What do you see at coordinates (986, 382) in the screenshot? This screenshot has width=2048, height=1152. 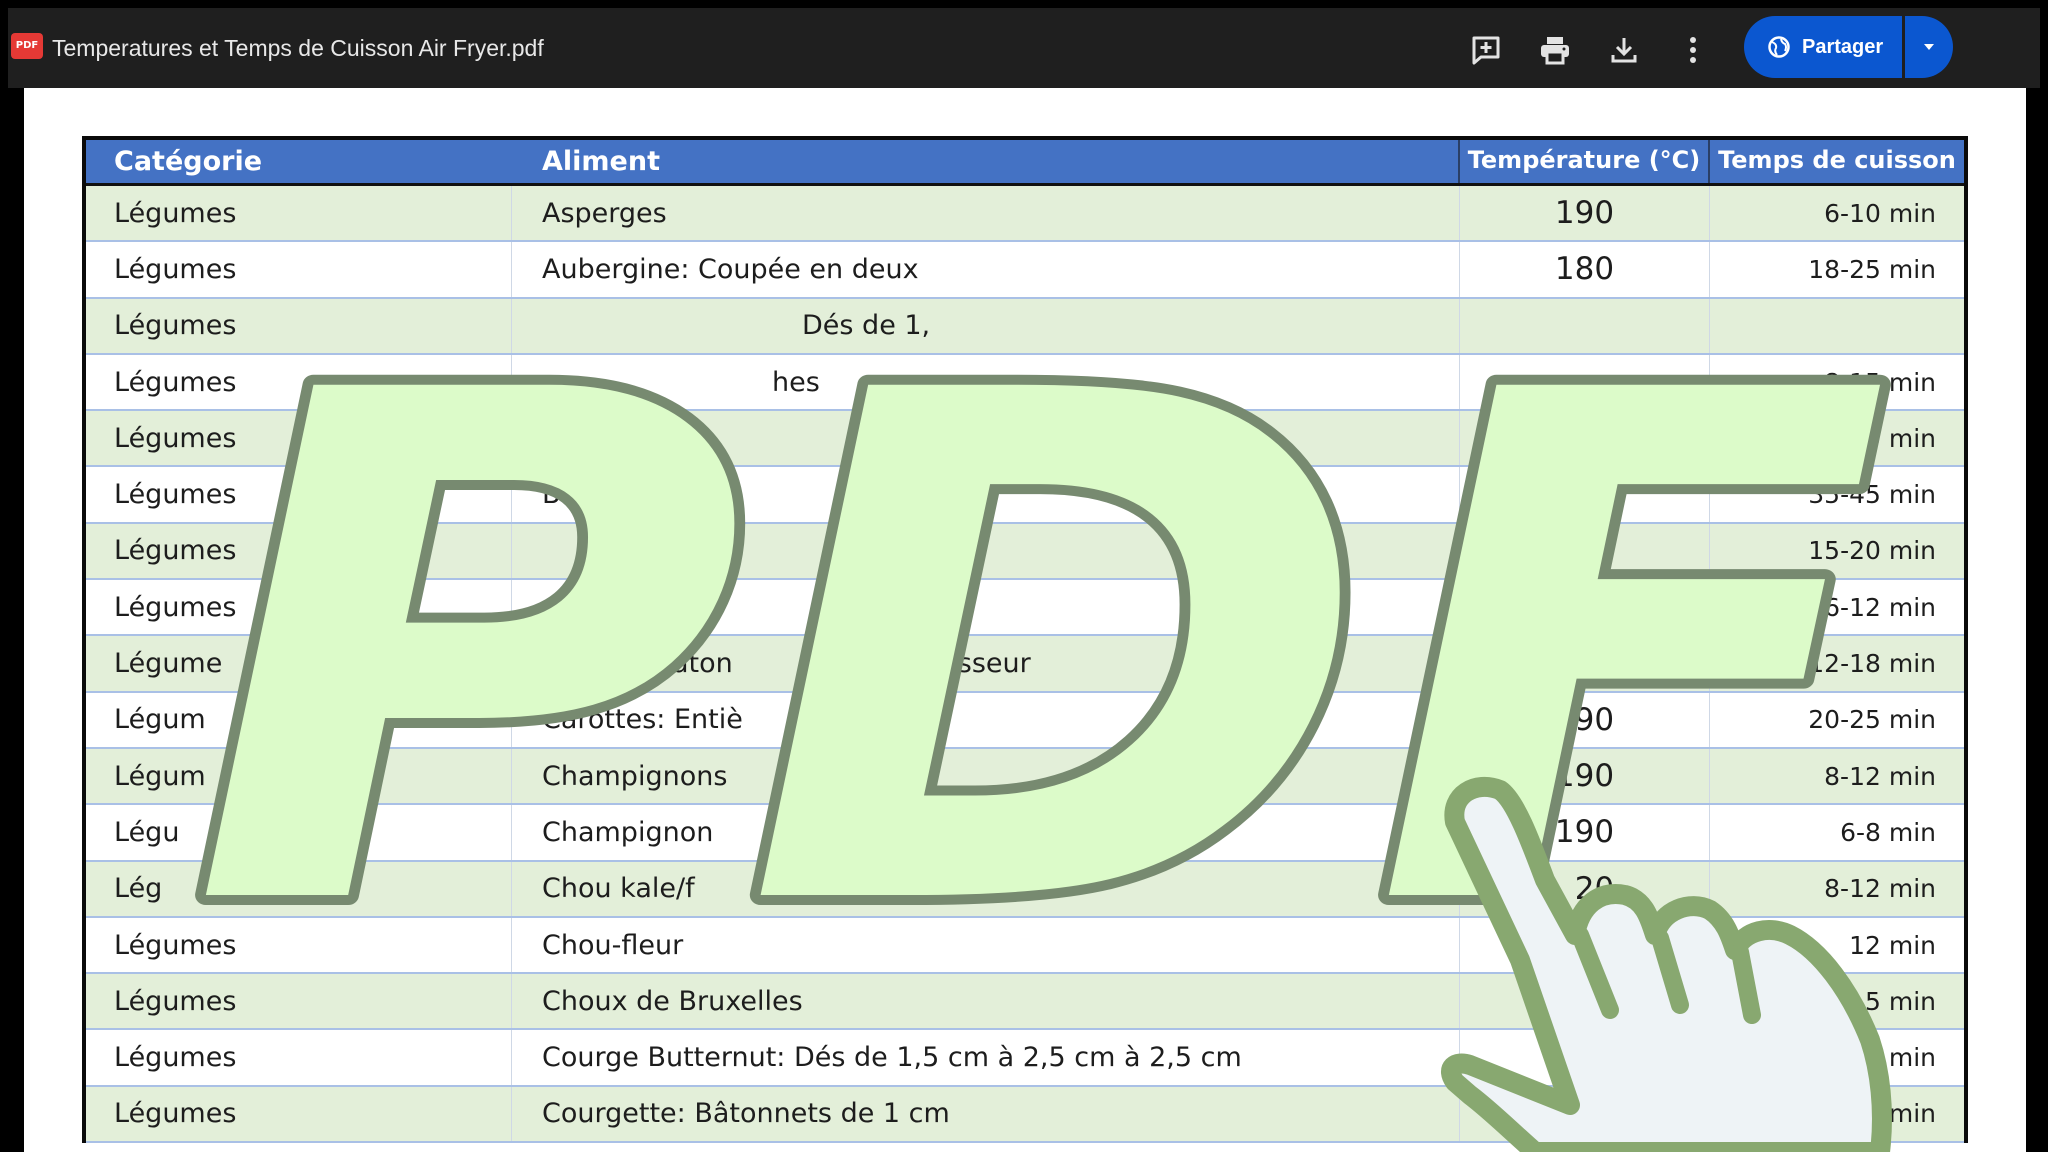 I see `cell-food: hes` at bounding box center [986, 382].